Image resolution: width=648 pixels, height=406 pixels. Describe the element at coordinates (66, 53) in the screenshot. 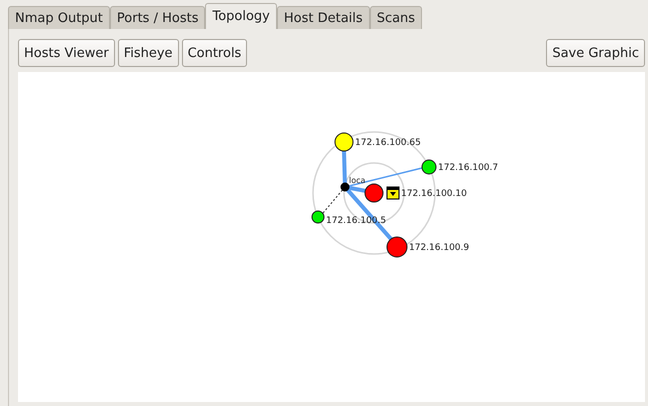

I see `toolbar-button: Hosts Viewer` at that location.